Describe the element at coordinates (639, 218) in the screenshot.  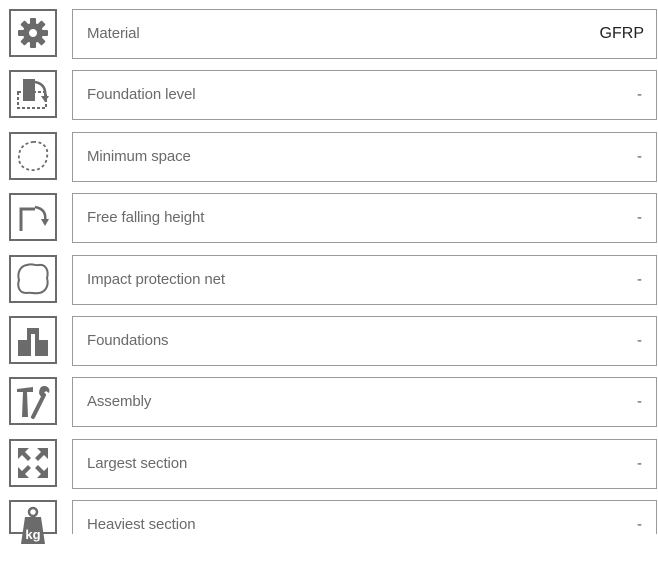
I see `free-falling-height-value: -` at that location.